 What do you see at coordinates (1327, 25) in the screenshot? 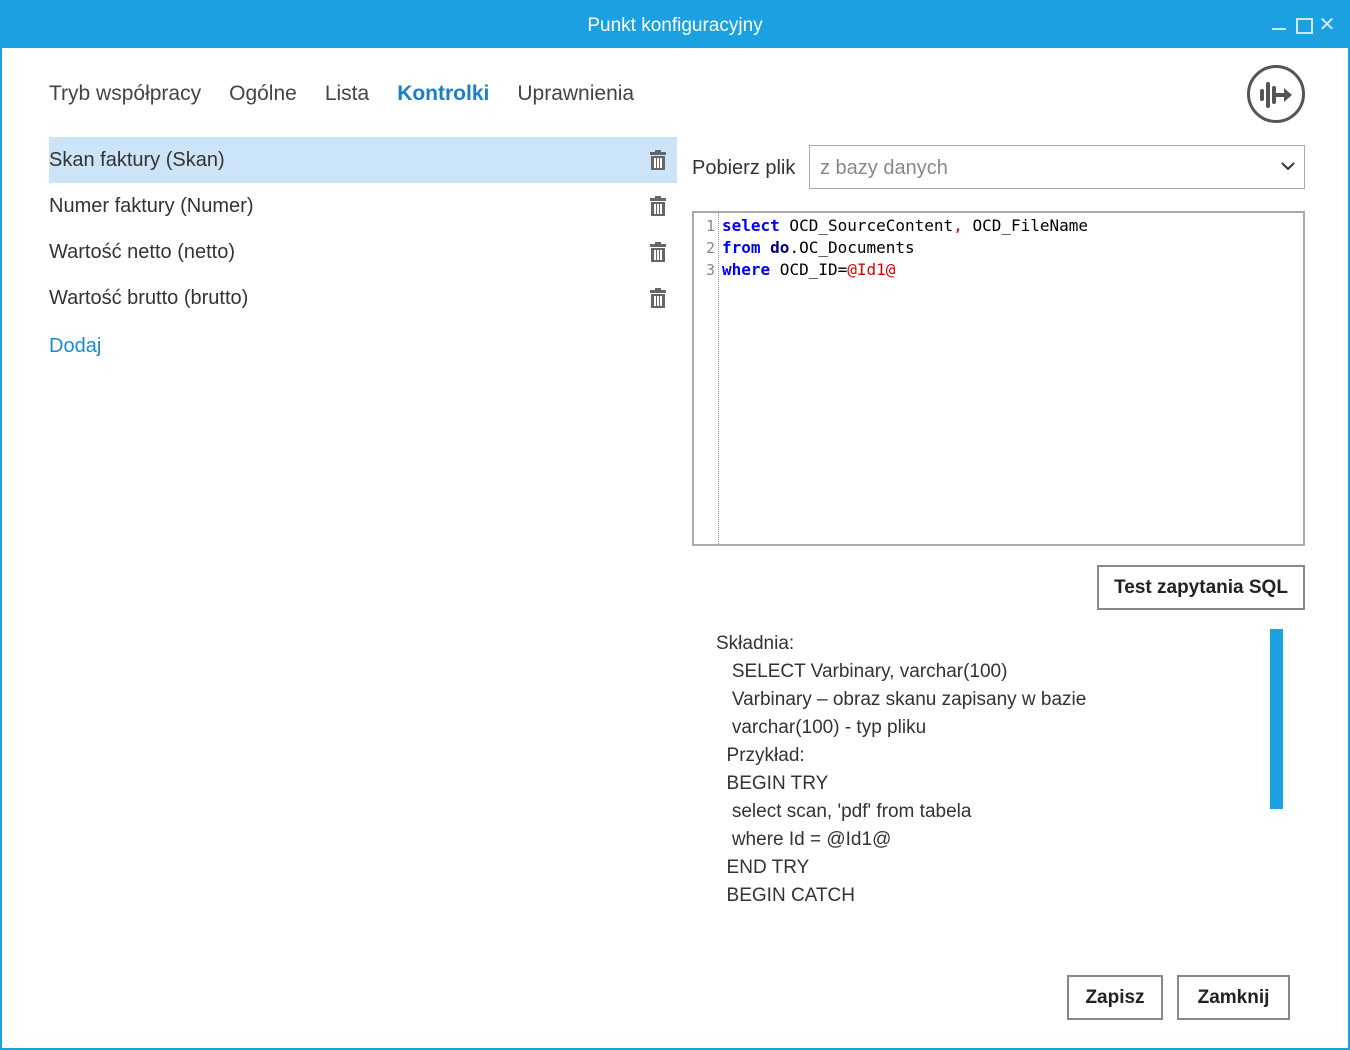
I see `close-icon: ✕` at bounding box center [1327, 25].